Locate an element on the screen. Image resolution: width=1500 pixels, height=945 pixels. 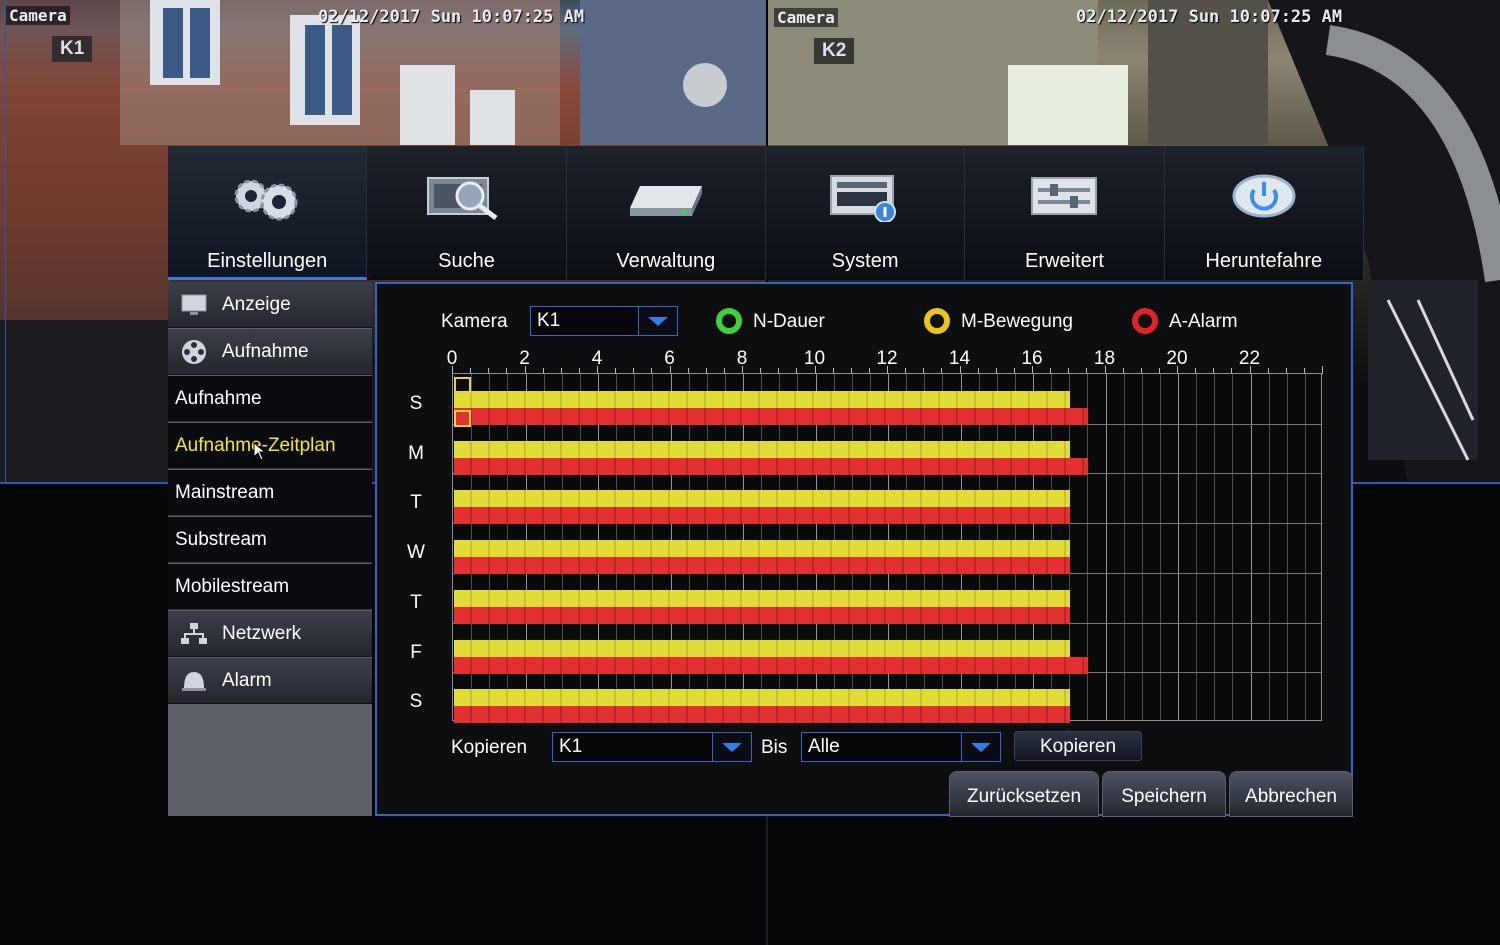
film-reel-icon is located at coordinates (194, 352).